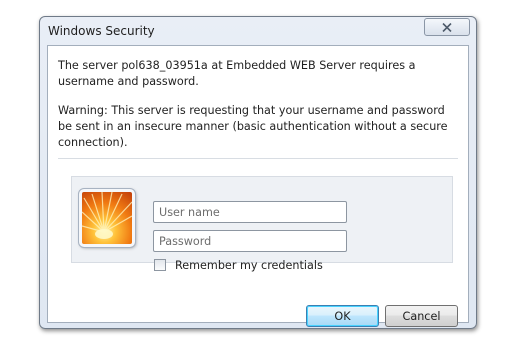 The height and width of the screenshot is (357, 517). What do you see at coordinates (421, 316) in the screenshot?
I see `cancel-button: Cancel` at bounding box center [421, 316].